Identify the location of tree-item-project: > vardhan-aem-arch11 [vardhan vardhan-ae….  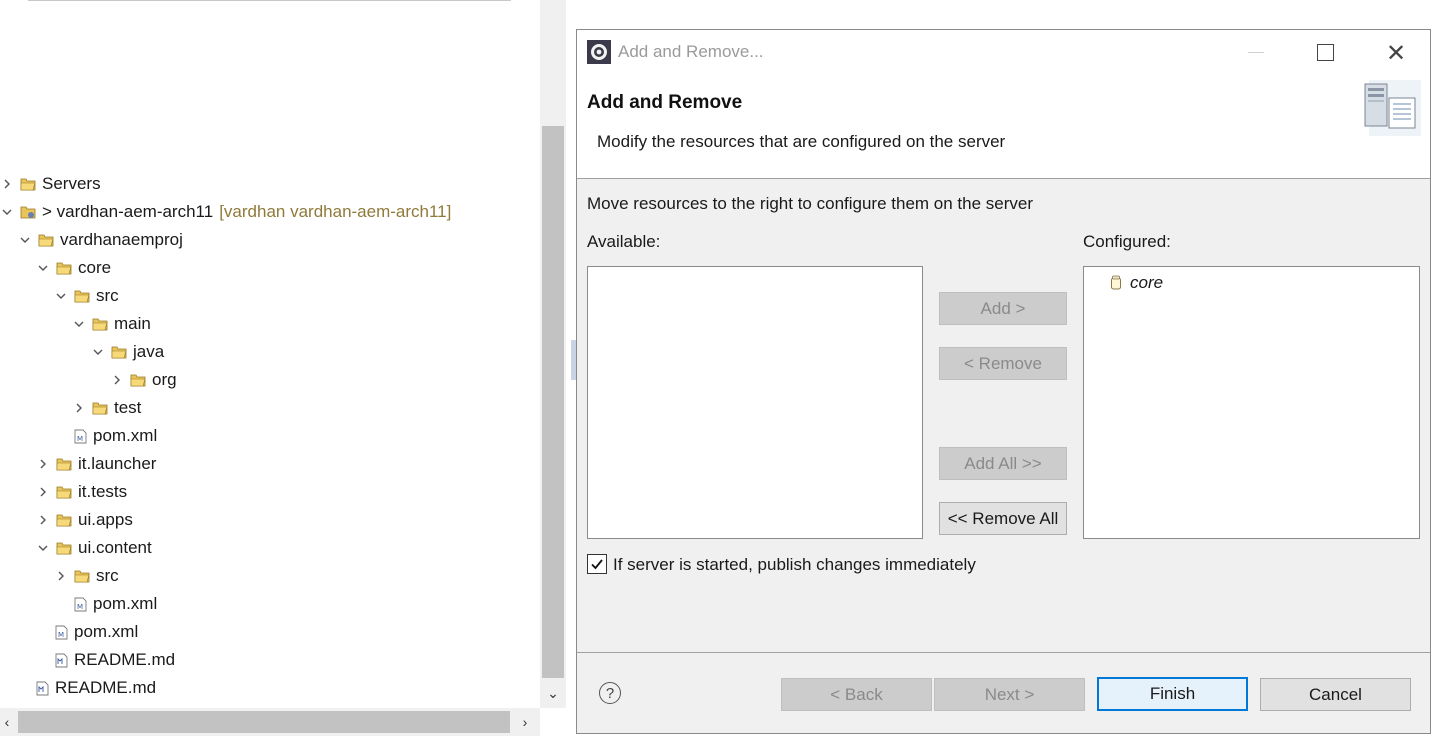
(225, 212).